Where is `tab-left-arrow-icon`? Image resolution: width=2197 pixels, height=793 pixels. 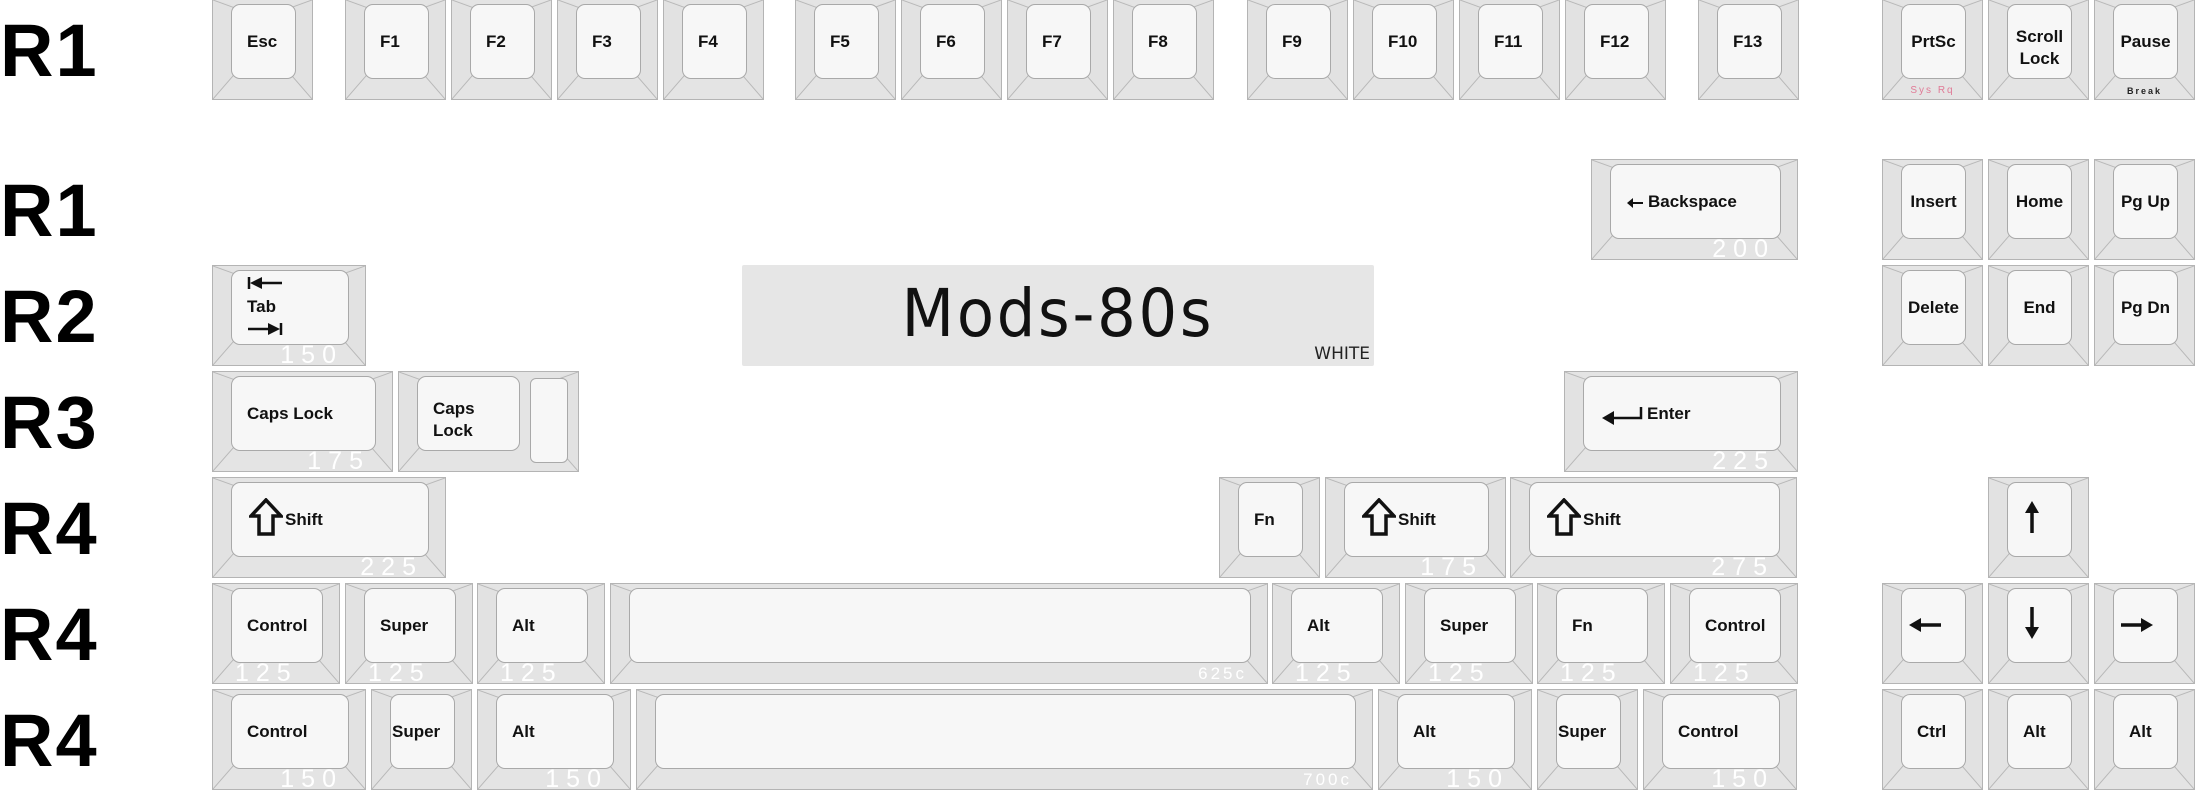
tab-left-arrow-icon is located at coordinates (265, 285).